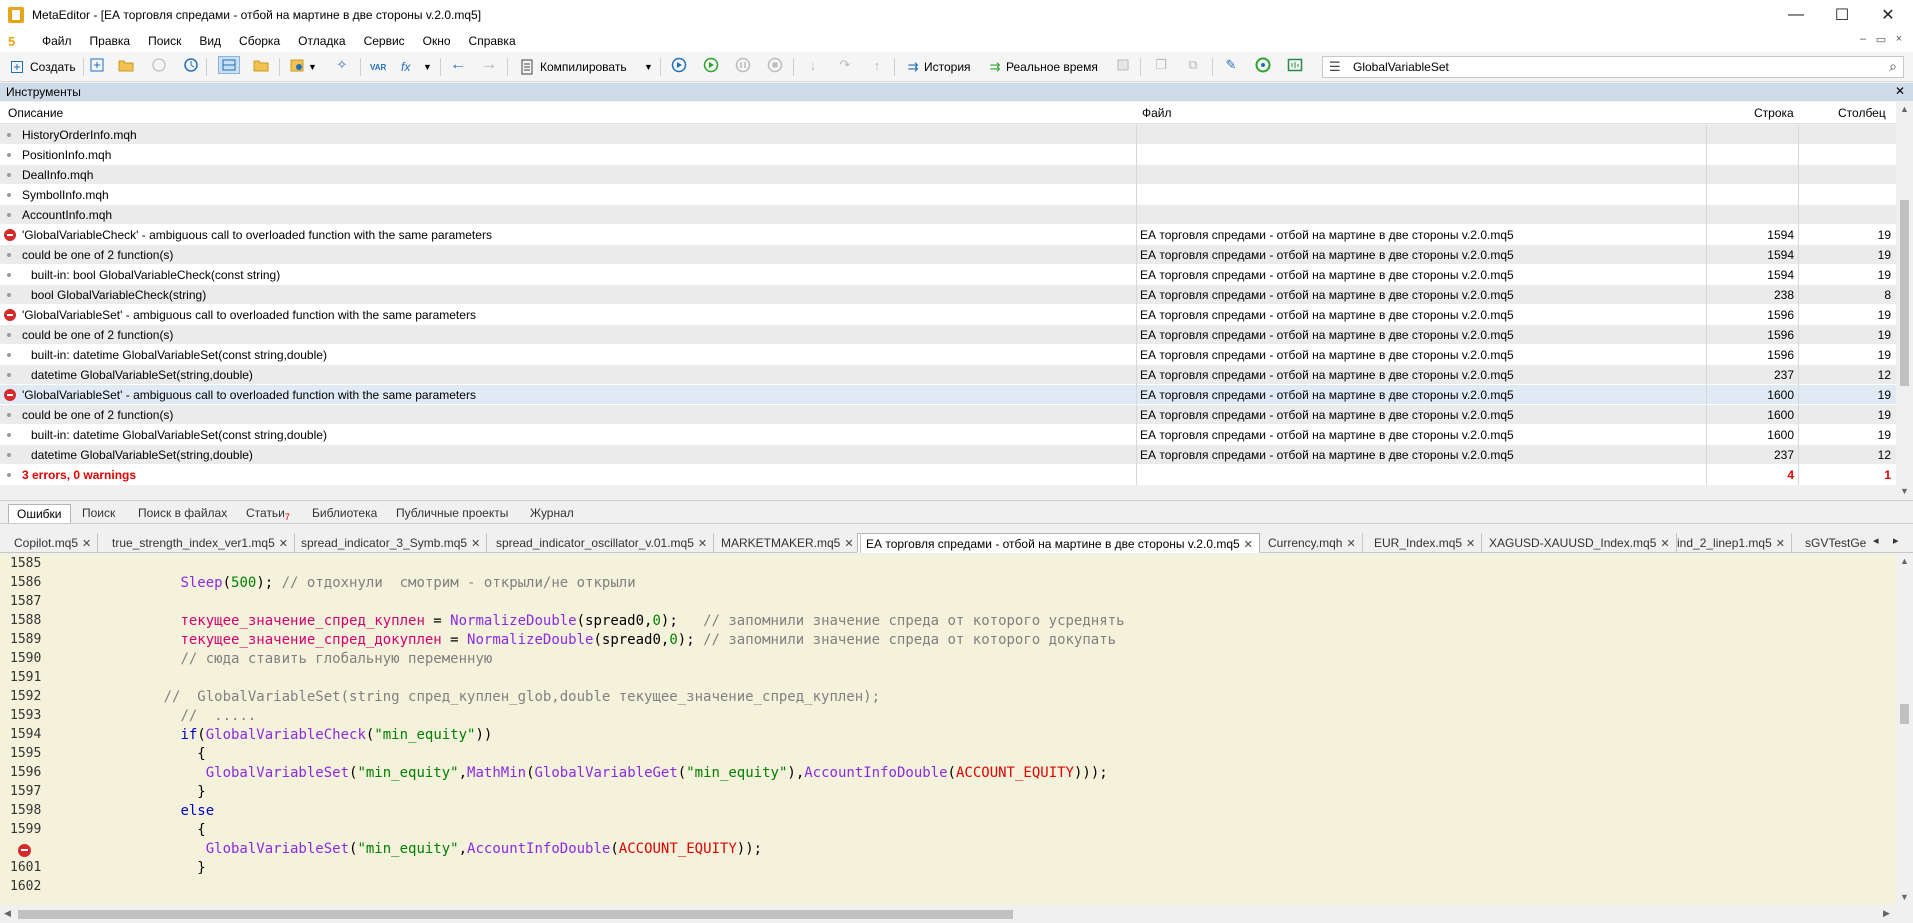  What do you see at coordinates (1832, 543) in the screenshot?
I see `editor-tab: sGVTestGe` at bounding box center [1832, 543].